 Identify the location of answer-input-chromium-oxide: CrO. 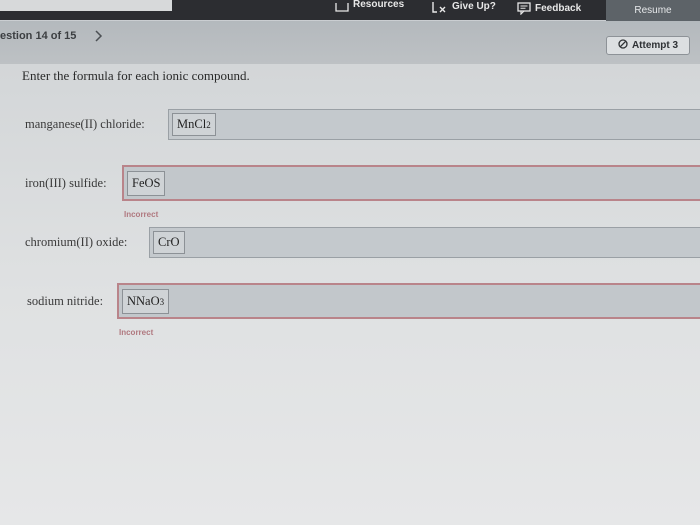
(169, 242).